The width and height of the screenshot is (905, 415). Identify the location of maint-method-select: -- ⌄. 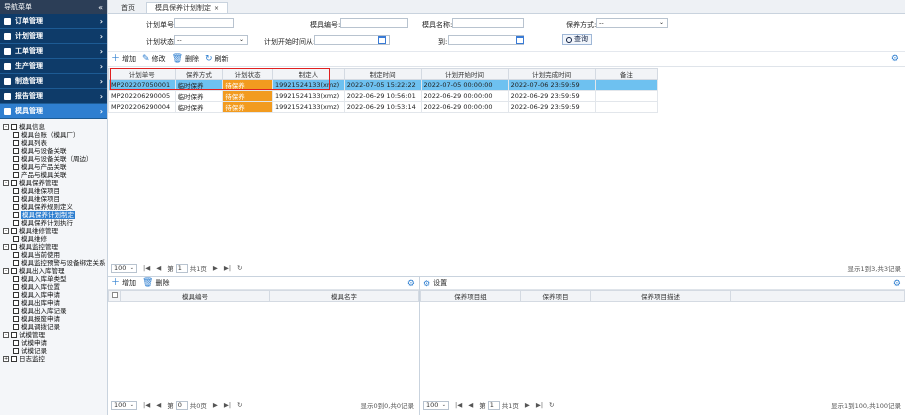
(632, 23).